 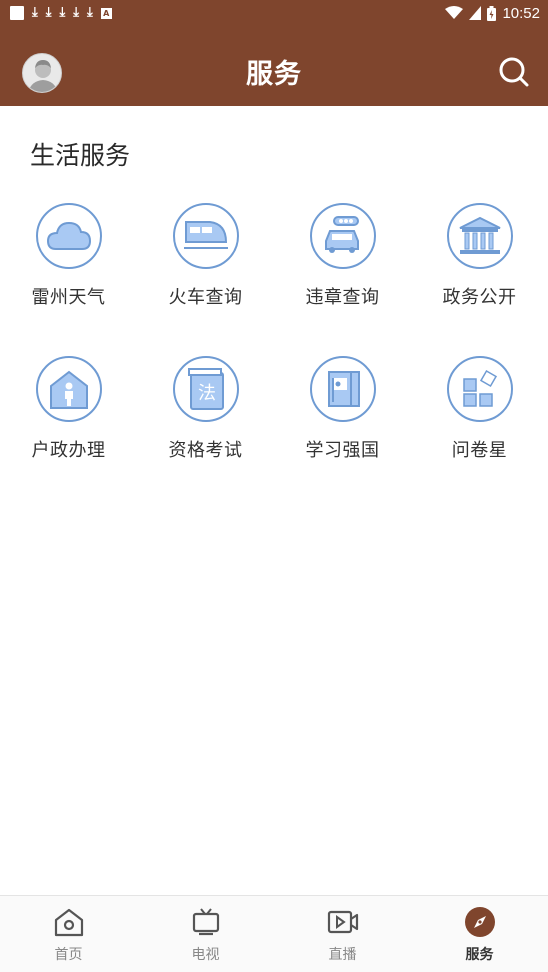 What do you see at coordinates (514, 72) in the screenshot?
I see `search-icon` at bounding box center [514, 72].